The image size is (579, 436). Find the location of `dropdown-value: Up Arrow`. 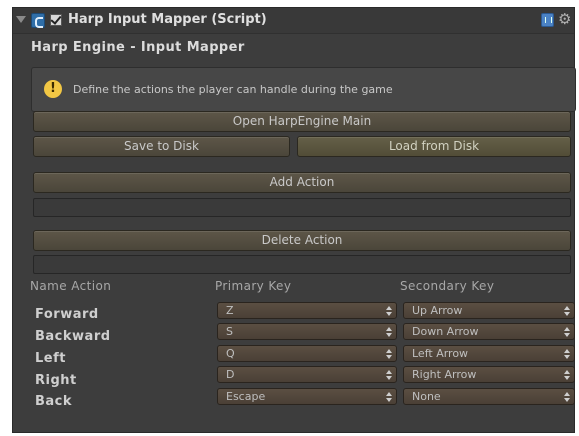

dropdown-value: Up Arrow is located at coordinates (437, 310).